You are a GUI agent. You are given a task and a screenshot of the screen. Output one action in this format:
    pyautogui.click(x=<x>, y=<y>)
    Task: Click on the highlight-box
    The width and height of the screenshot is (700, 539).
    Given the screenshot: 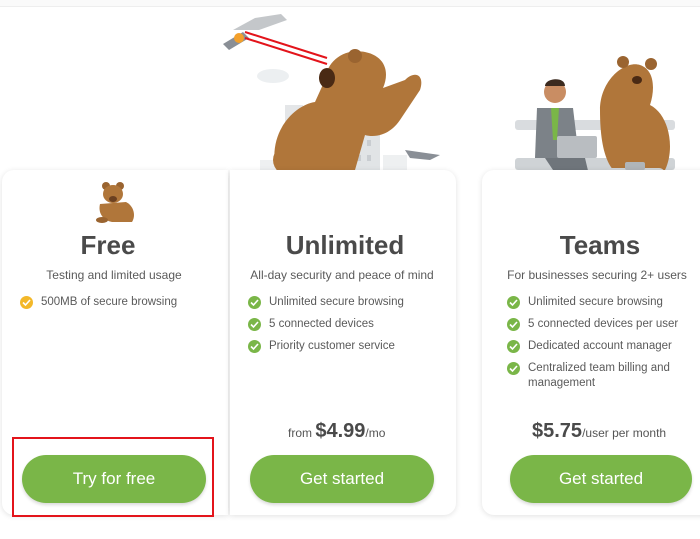 What is the action you would take?
    pyautogui.click(x=113, y=477)
    